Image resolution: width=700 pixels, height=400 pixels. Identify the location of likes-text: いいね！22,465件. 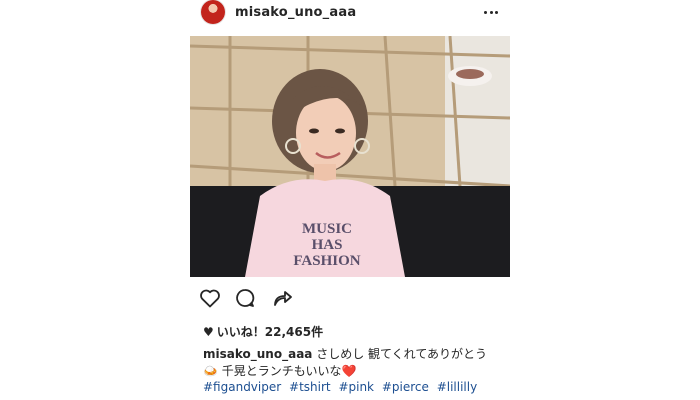
(270, 332).